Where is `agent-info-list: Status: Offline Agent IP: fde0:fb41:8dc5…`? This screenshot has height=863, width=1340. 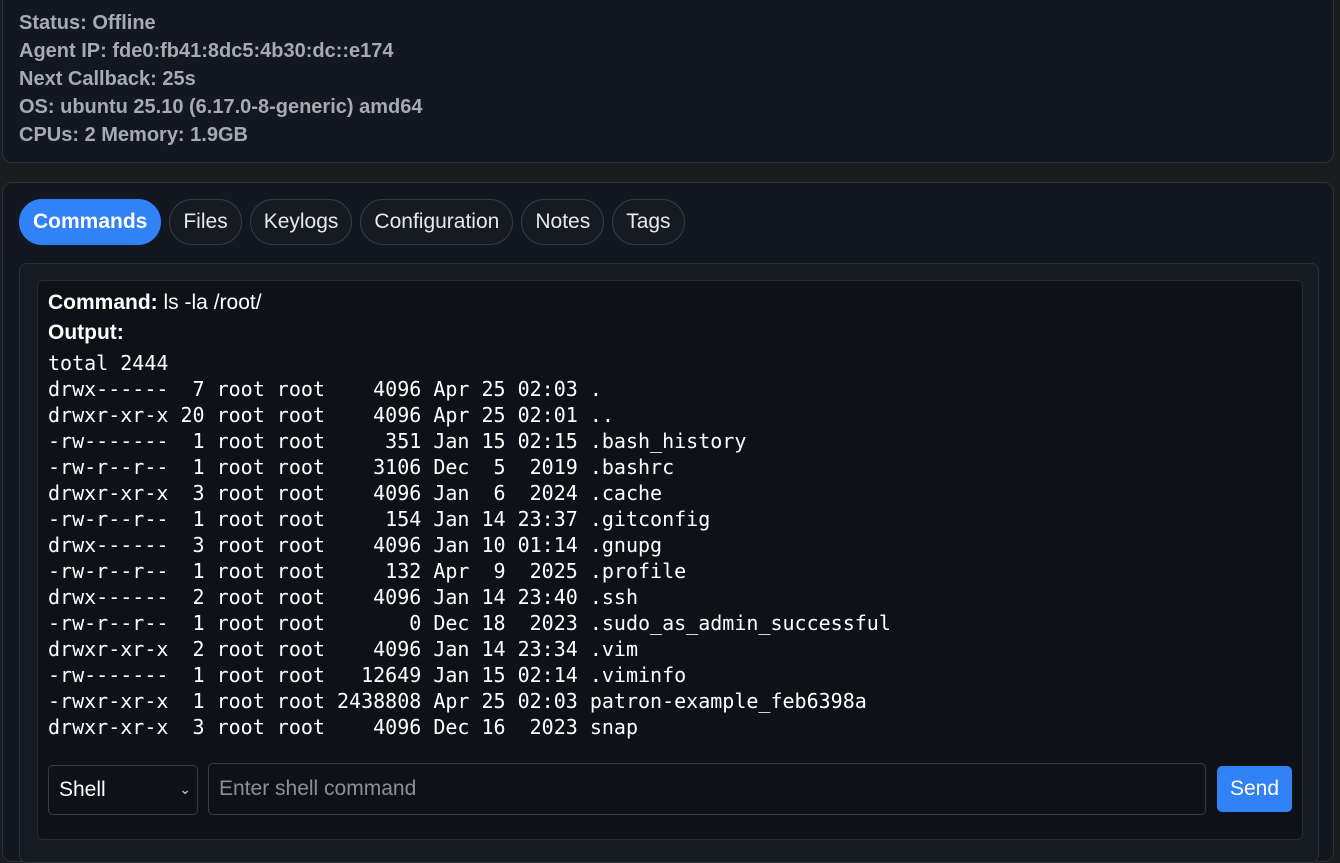
agent-info-list: Status: Offline Agent IP: fde0:fb41:8dc5… is located at coordinates (220, 79).